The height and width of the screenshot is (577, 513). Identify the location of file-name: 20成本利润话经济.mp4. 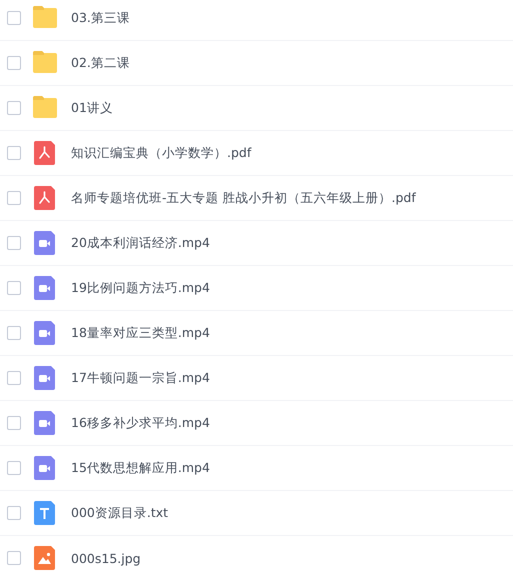
(140, 243).